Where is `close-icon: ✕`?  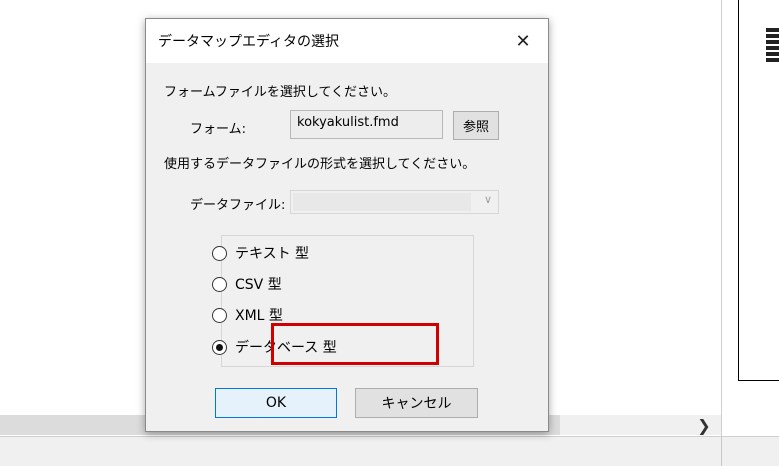
close-icon: ✕ is located at coordinates (523, 41).